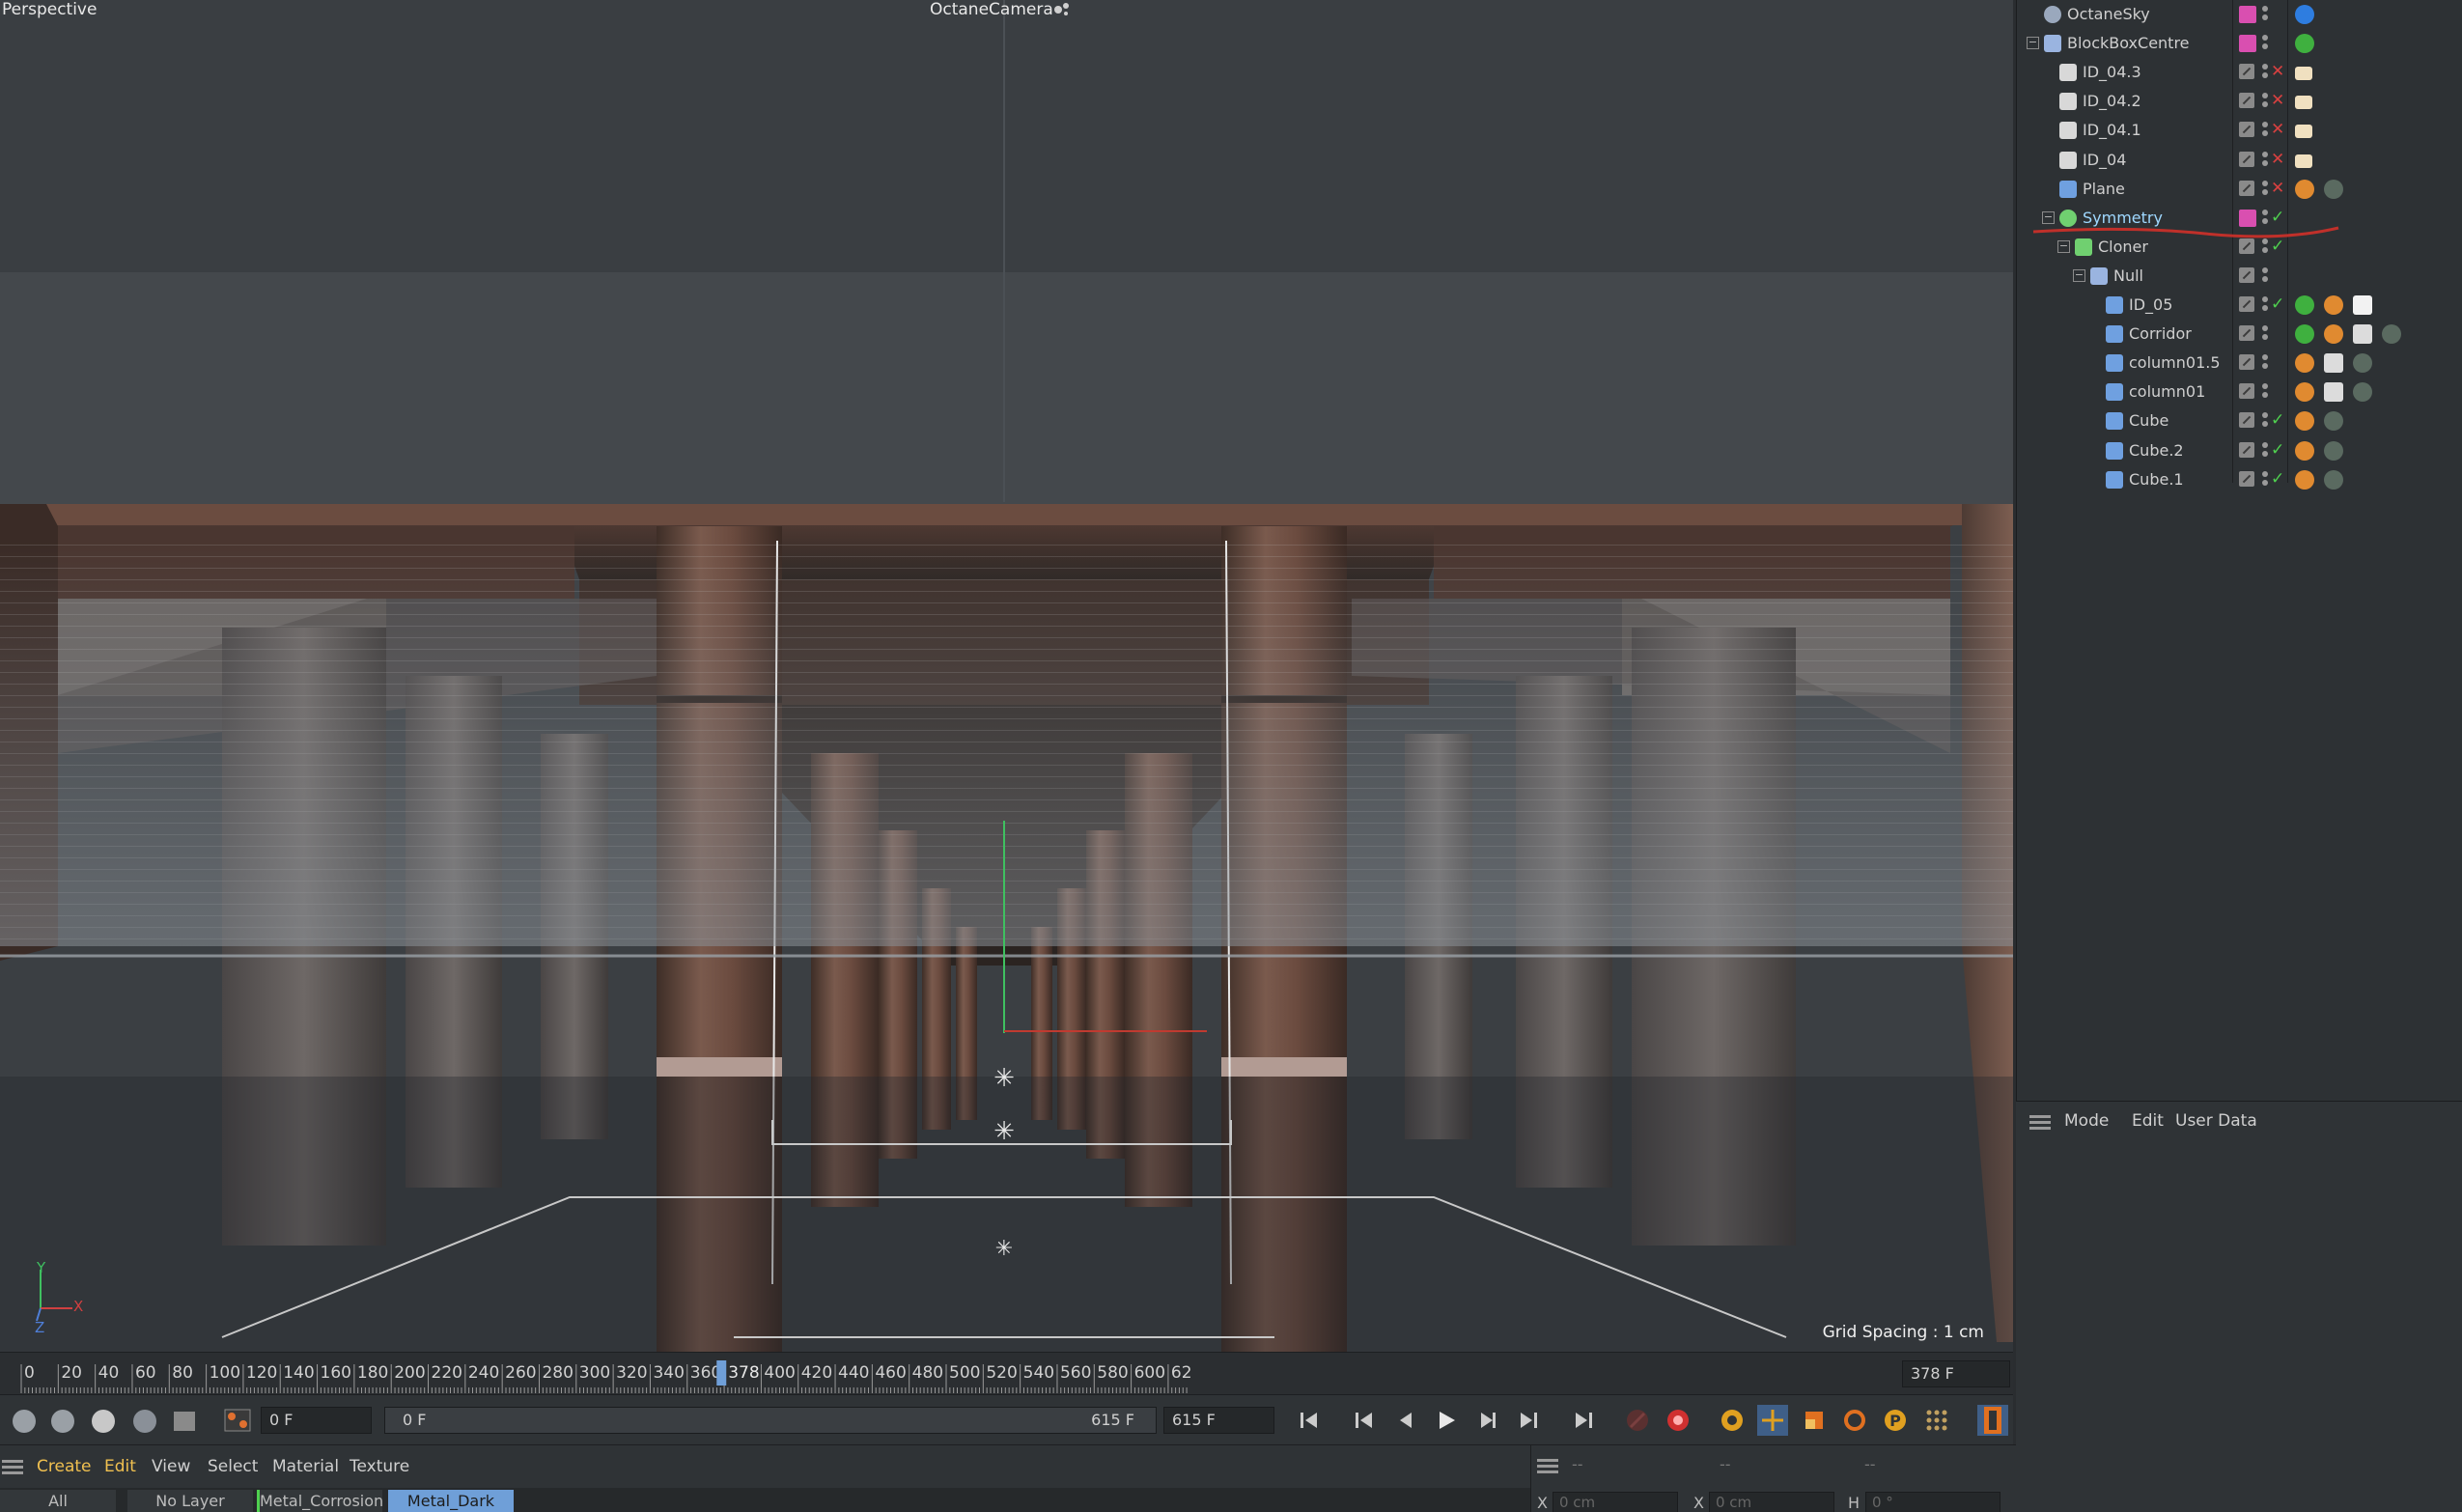 Image resolution: width=2462 pixels, height=1512 pixels. Describe the element at coordinates (171, 1467) in the screenshot. I see `mat-menu-view: View` at that location.